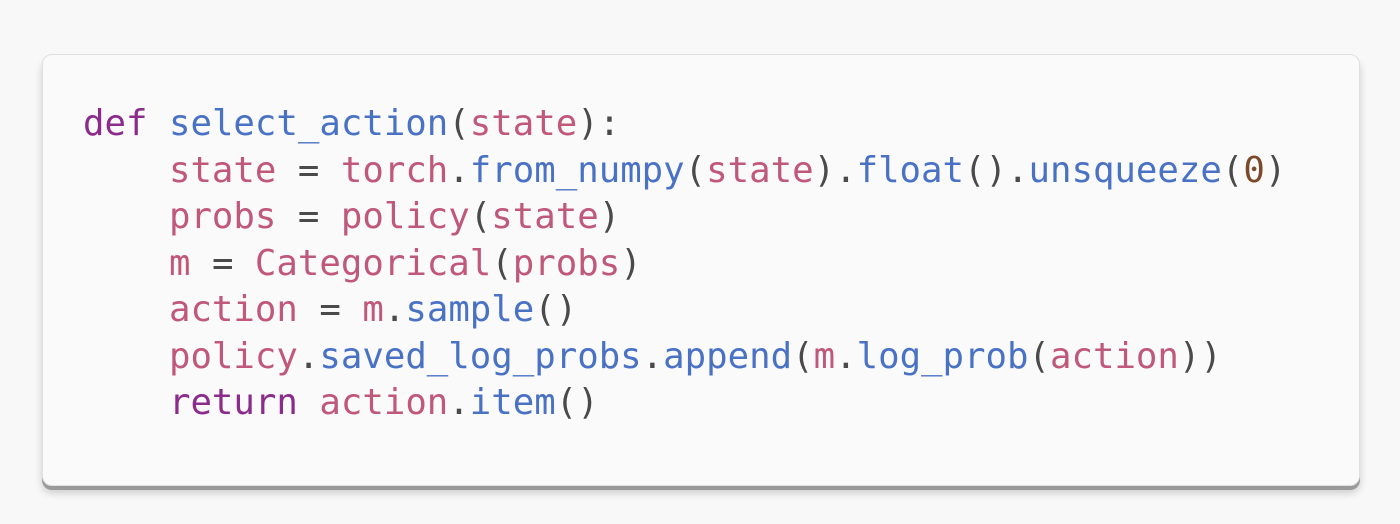 The width and height of the screenshot is (1400, 524). What do you see at coordinates (599, 123) in the screenshot?
I see `punctuation-token: ):` at bounding box center [599, 123].